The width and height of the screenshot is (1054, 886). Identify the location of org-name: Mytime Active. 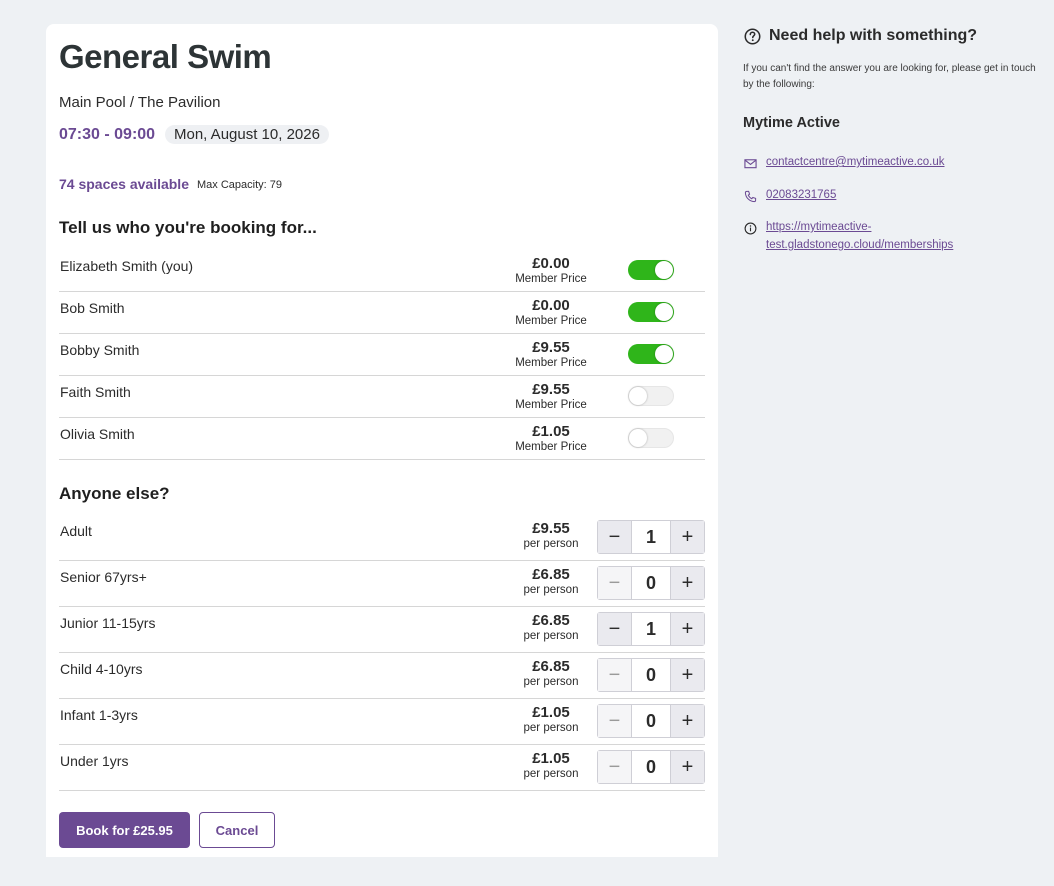
(791, 123).